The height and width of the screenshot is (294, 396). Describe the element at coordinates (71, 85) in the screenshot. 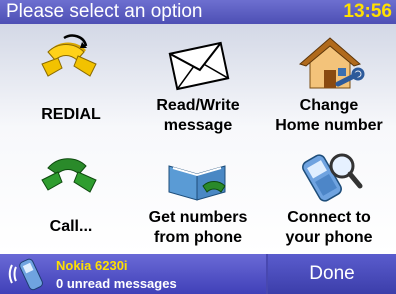

I see `redial-button: REDIAL` at that location.